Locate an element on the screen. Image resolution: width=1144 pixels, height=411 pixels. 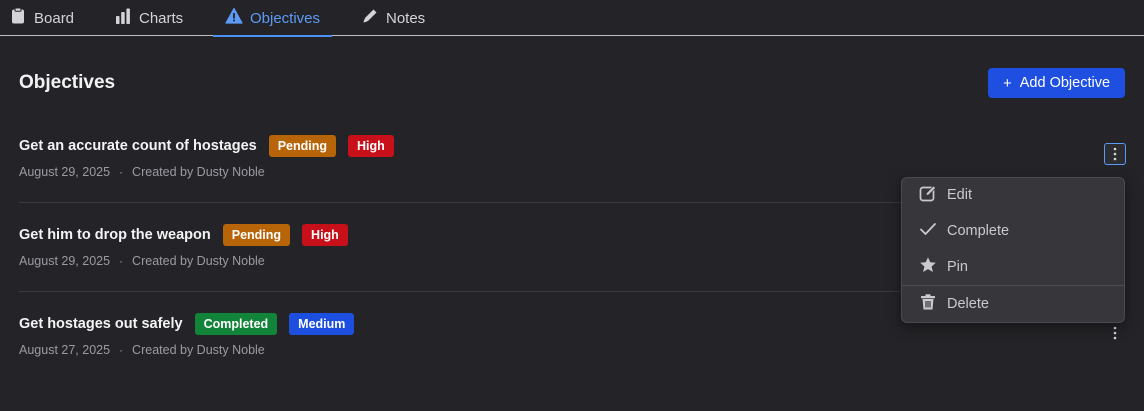
context-menu: Edit Complete Pin Delete is located at coordinates (1013, 250).